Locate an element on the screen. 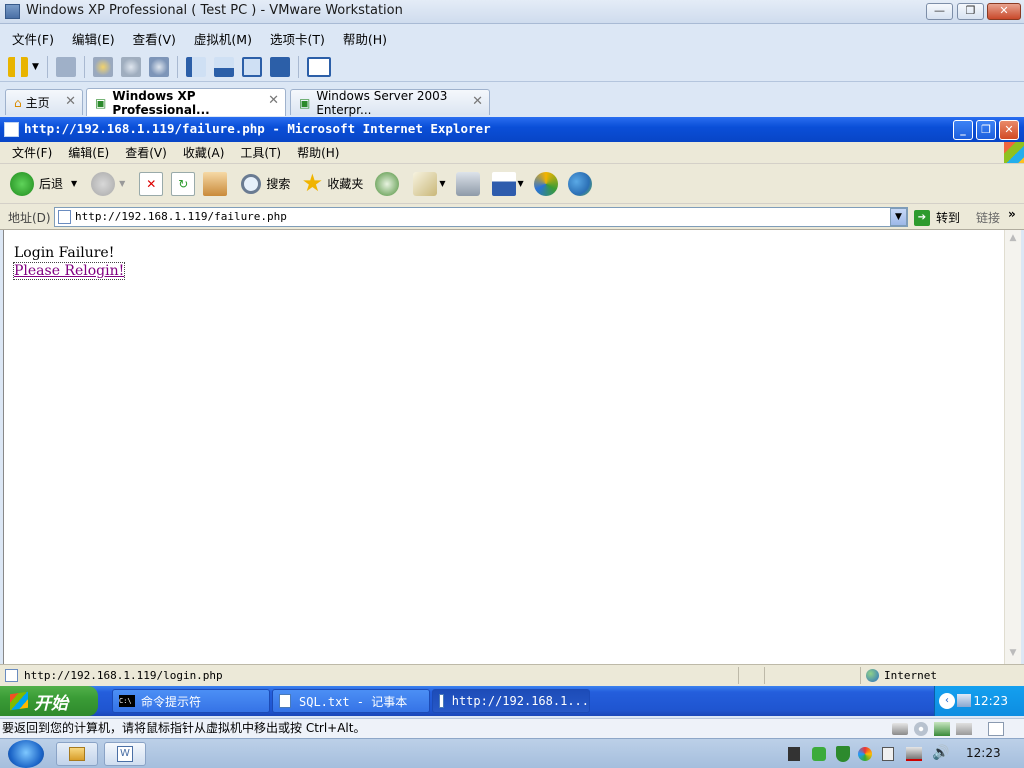 This screenshot has height=768, width=1024. unity-icon is located at coordinates (279, 66).